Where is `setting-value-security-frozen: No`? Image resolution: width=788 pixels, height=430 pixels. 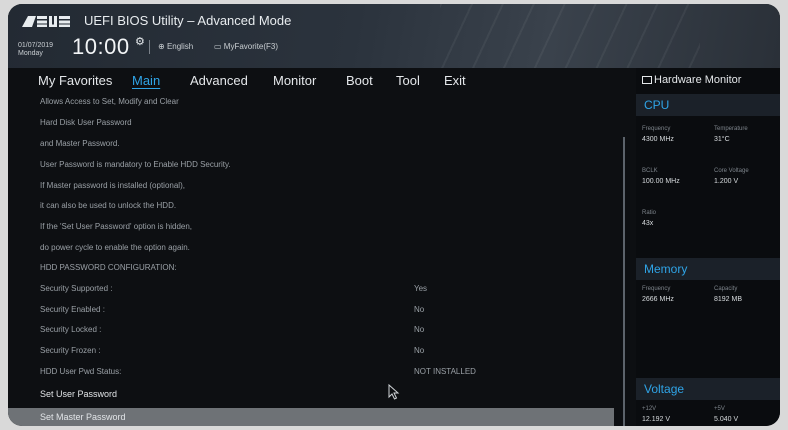 setting-value-security-frozen: No is located at coordinates (419, 350).